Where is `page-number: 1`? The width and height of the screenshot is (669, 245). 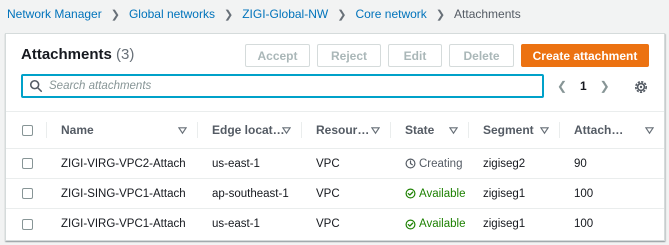
page-number: 1 is located at coordinates (583, 86).